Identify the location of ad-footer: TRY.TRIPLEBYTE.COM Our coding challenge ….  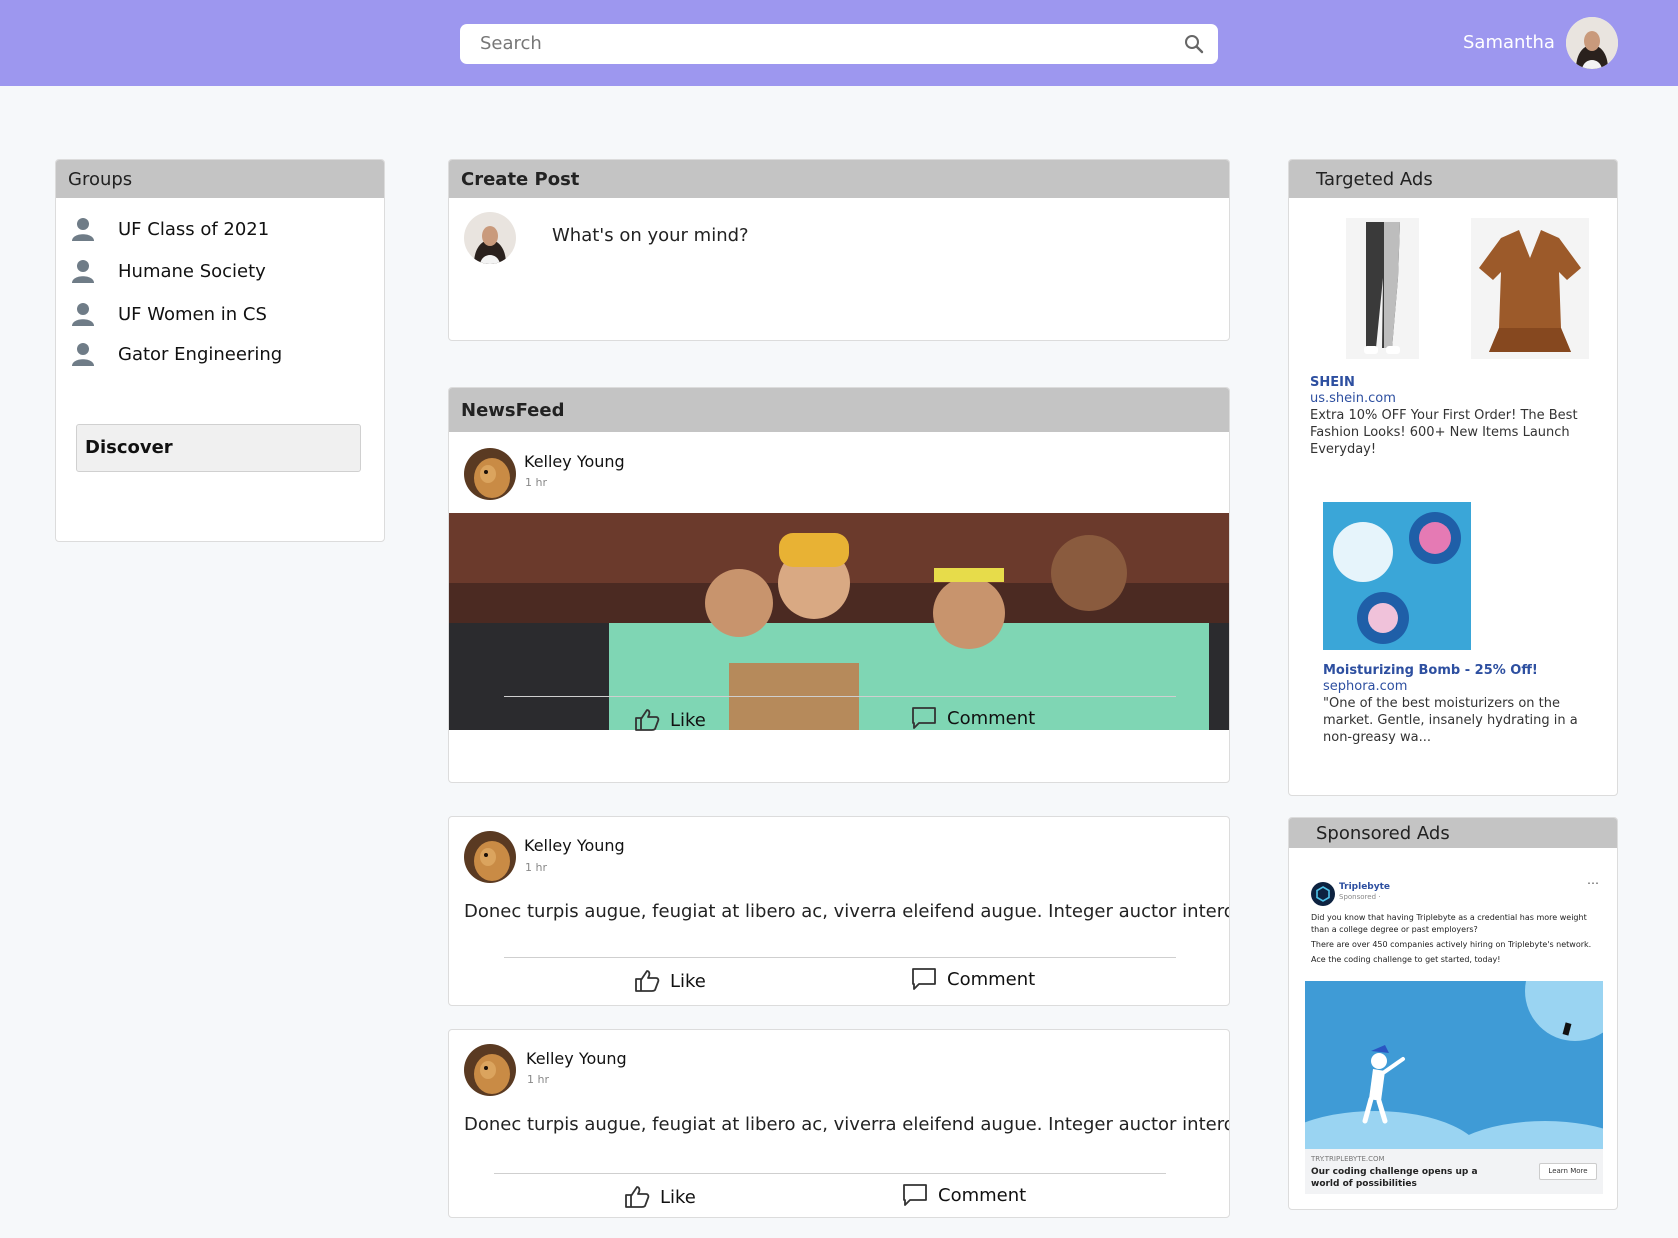
(1454, 1171).